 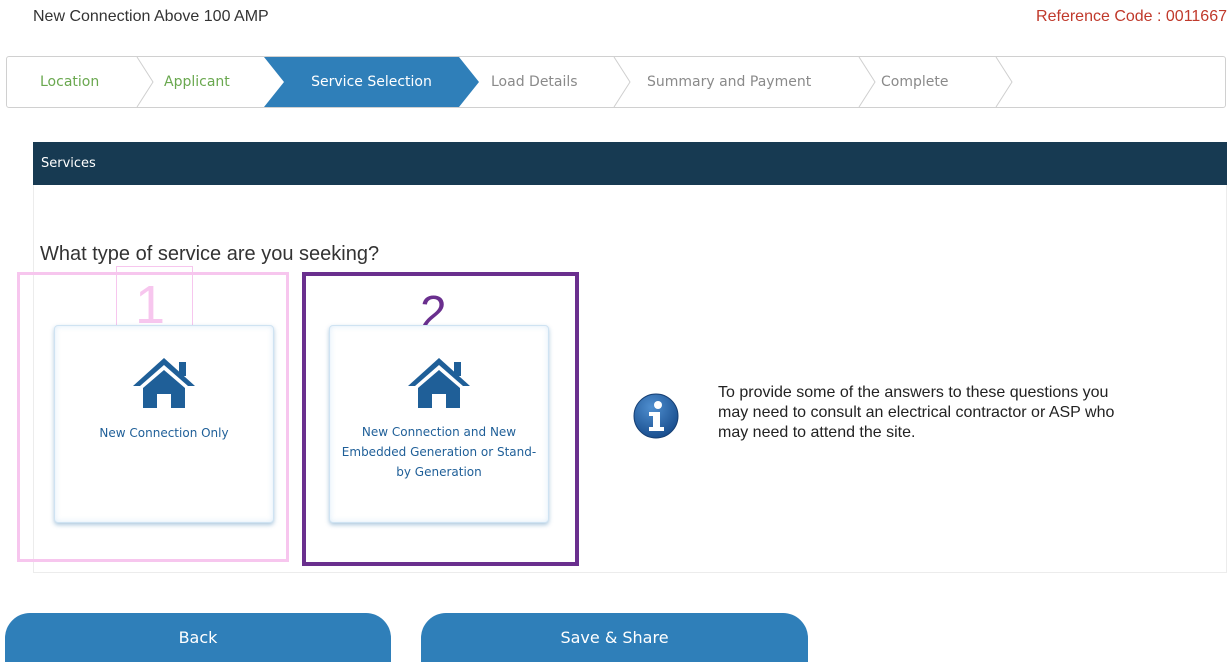 I want to click on page-title: New Connection Above 100 AMP, so click(x=151, y=16).